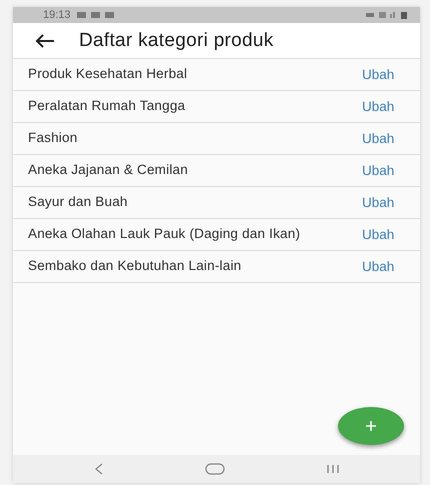 This screenshot has width=430, height=485. What do you see at coordinates (57, 15) in the screenshot?
I see `status-time: 19:13` at bounding box center [57, 15].